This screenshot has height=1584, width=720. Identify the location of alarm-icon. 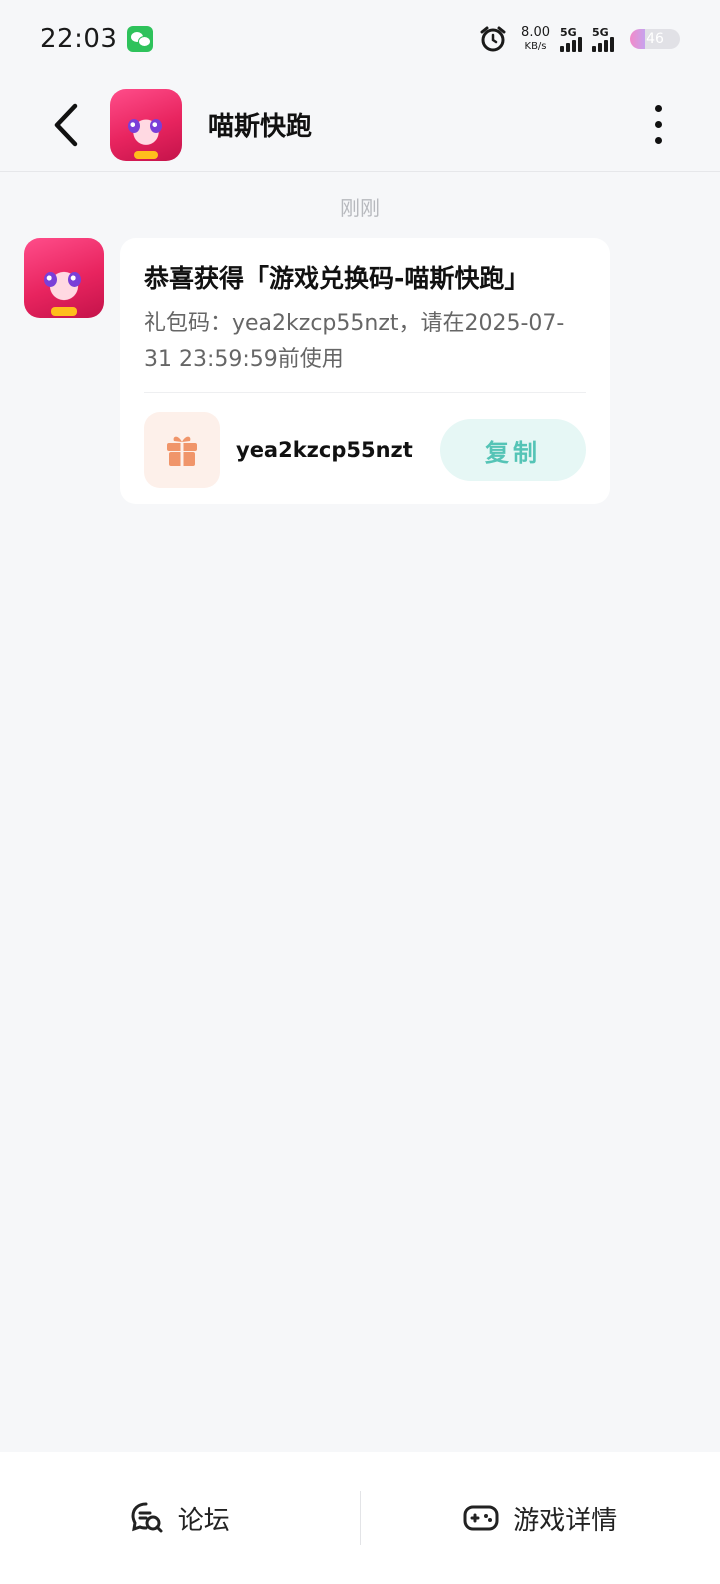
(493, 39).